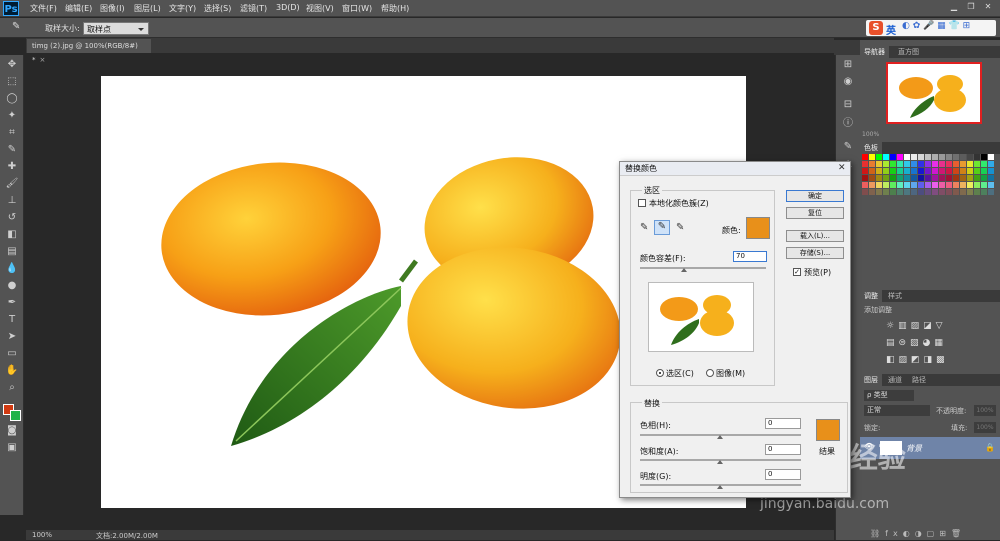 This screenshot has width=1000, height=541. I want to click on hue-thumb, so click(720, 437).